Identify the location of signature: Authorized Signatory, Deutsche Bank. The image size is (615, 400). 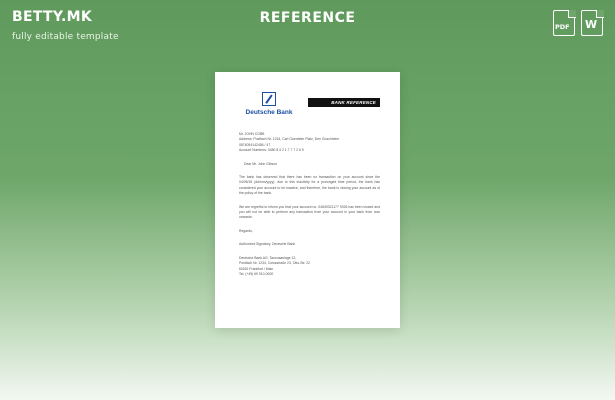
(267, 244).